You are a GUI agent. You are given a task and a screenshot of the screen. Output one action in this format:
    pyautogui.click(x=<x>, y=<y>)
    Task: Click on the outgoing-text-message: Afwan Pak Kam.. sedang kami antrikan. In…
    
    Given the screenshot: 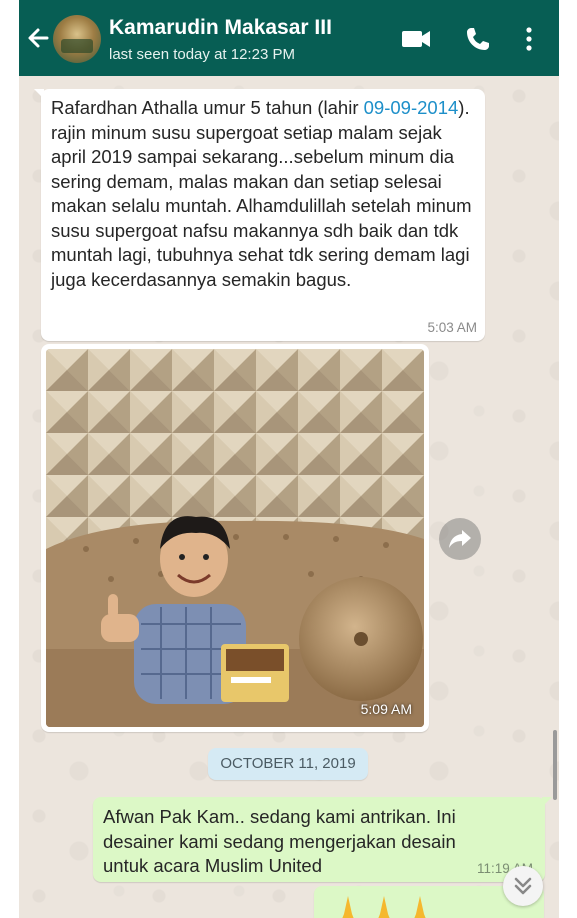 What is the action you would take?
    pyautogui.click(x=322, y=839)
    